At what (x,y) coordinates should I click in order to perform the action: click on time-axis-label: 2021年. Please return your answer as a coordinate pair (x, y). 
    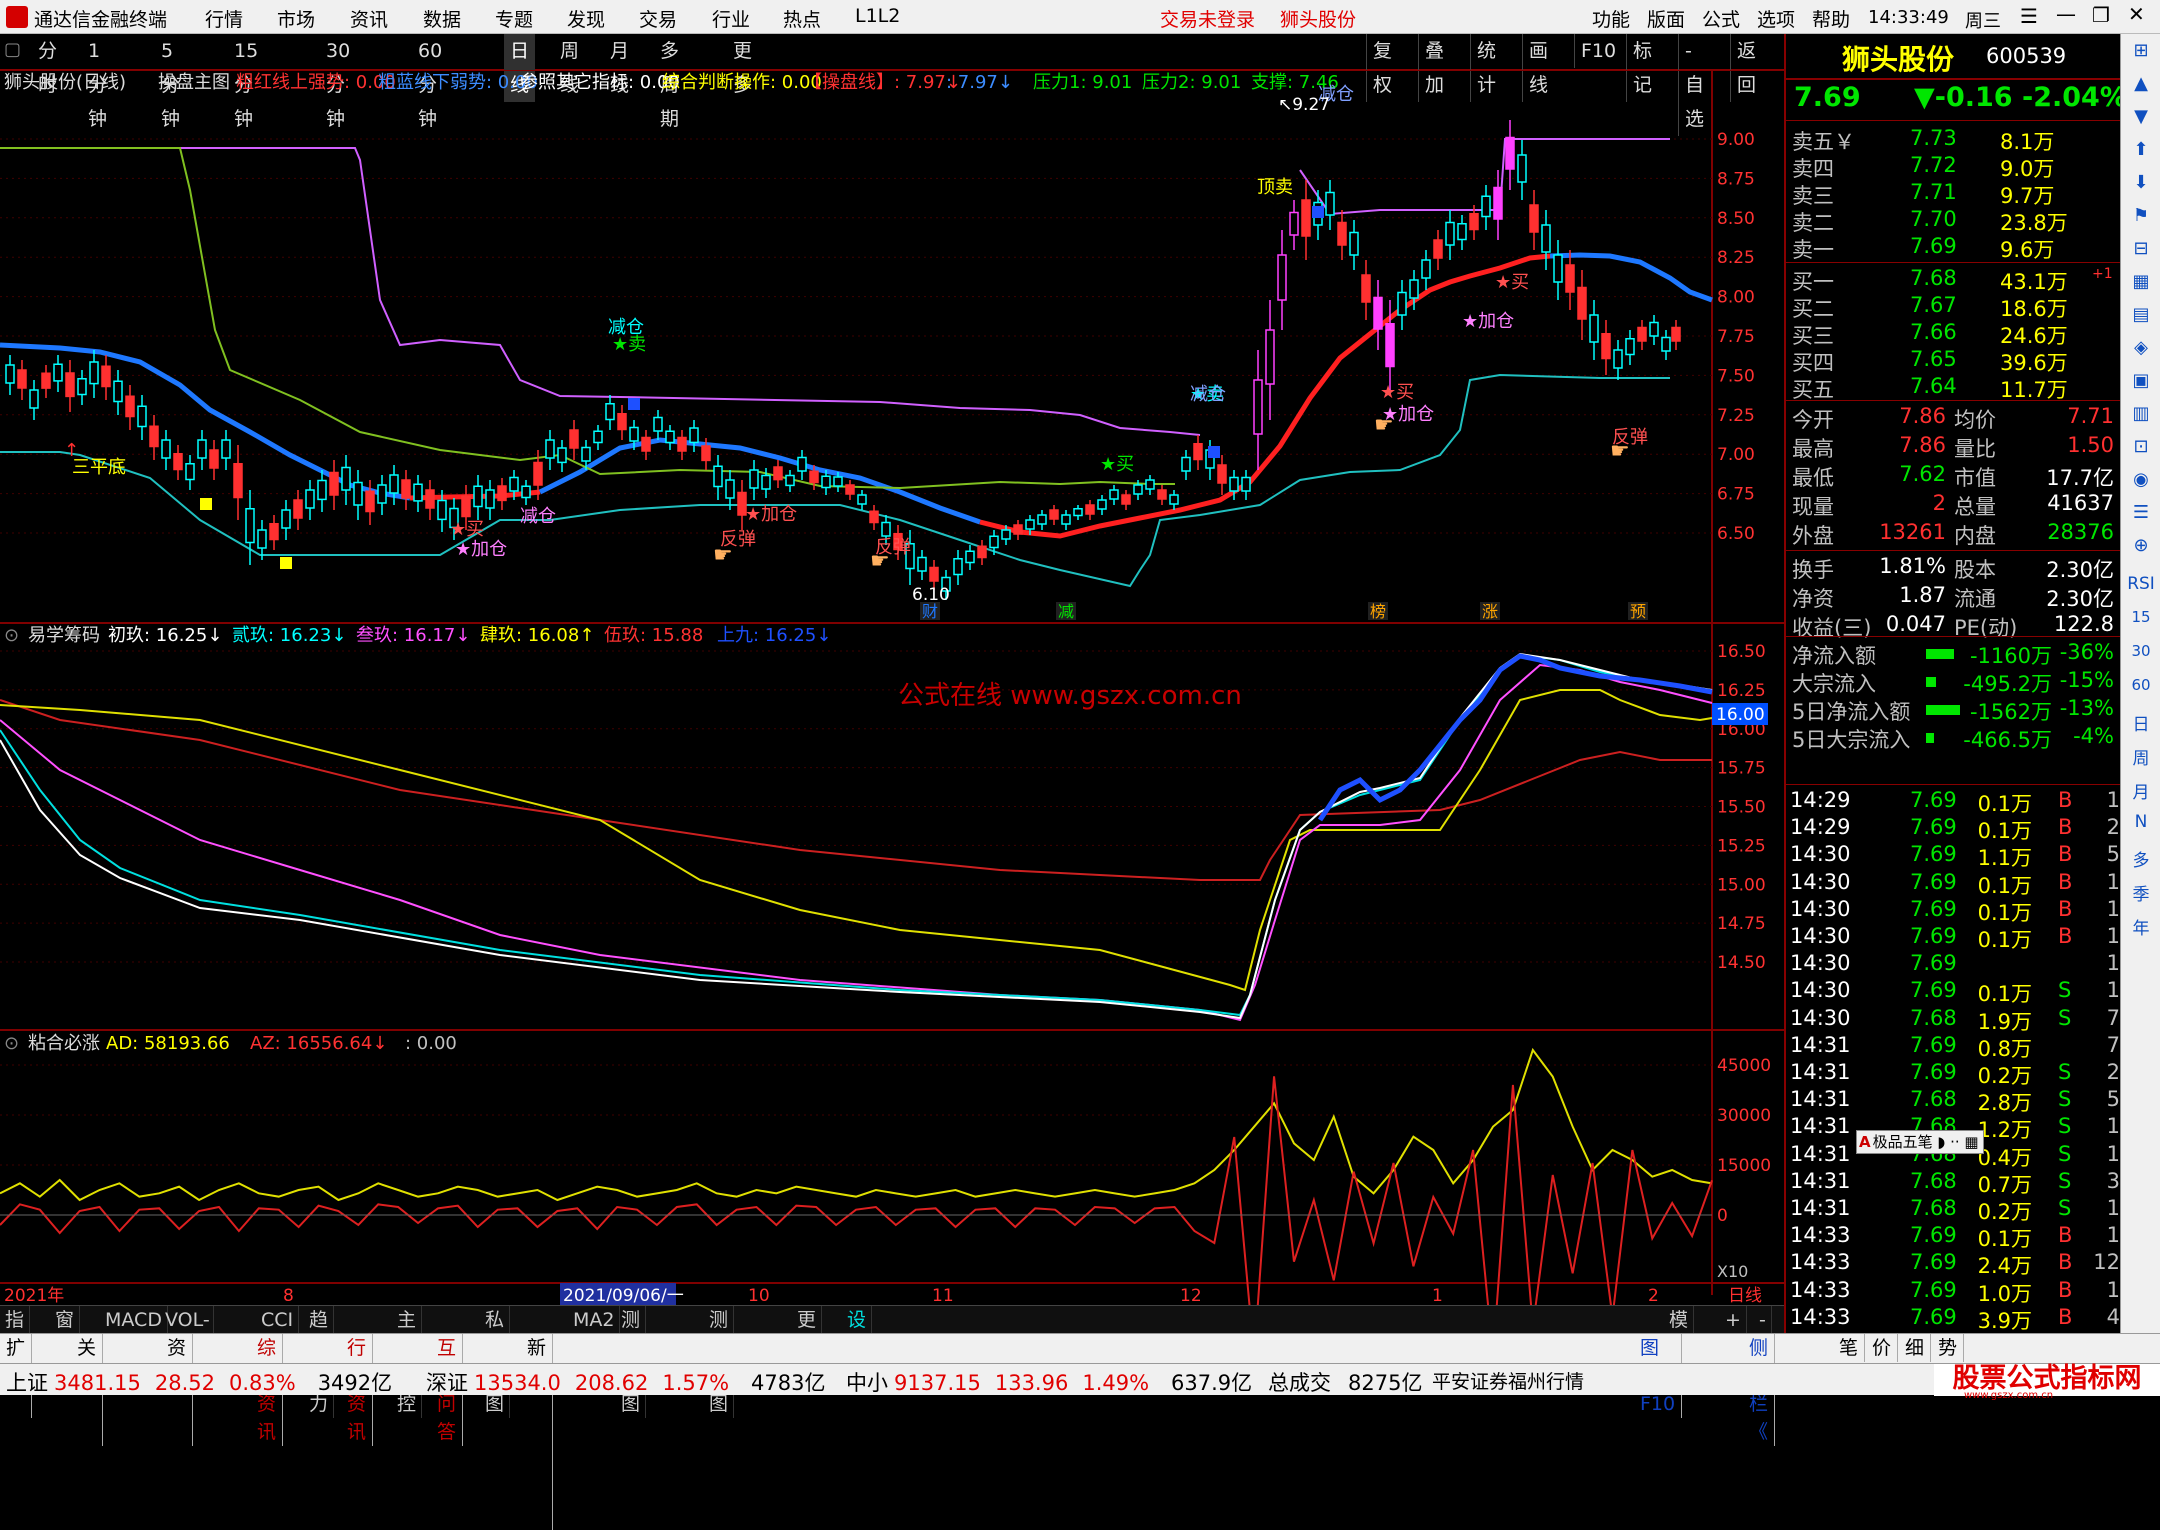
    Looking at the image, I should click on (34, 1296).